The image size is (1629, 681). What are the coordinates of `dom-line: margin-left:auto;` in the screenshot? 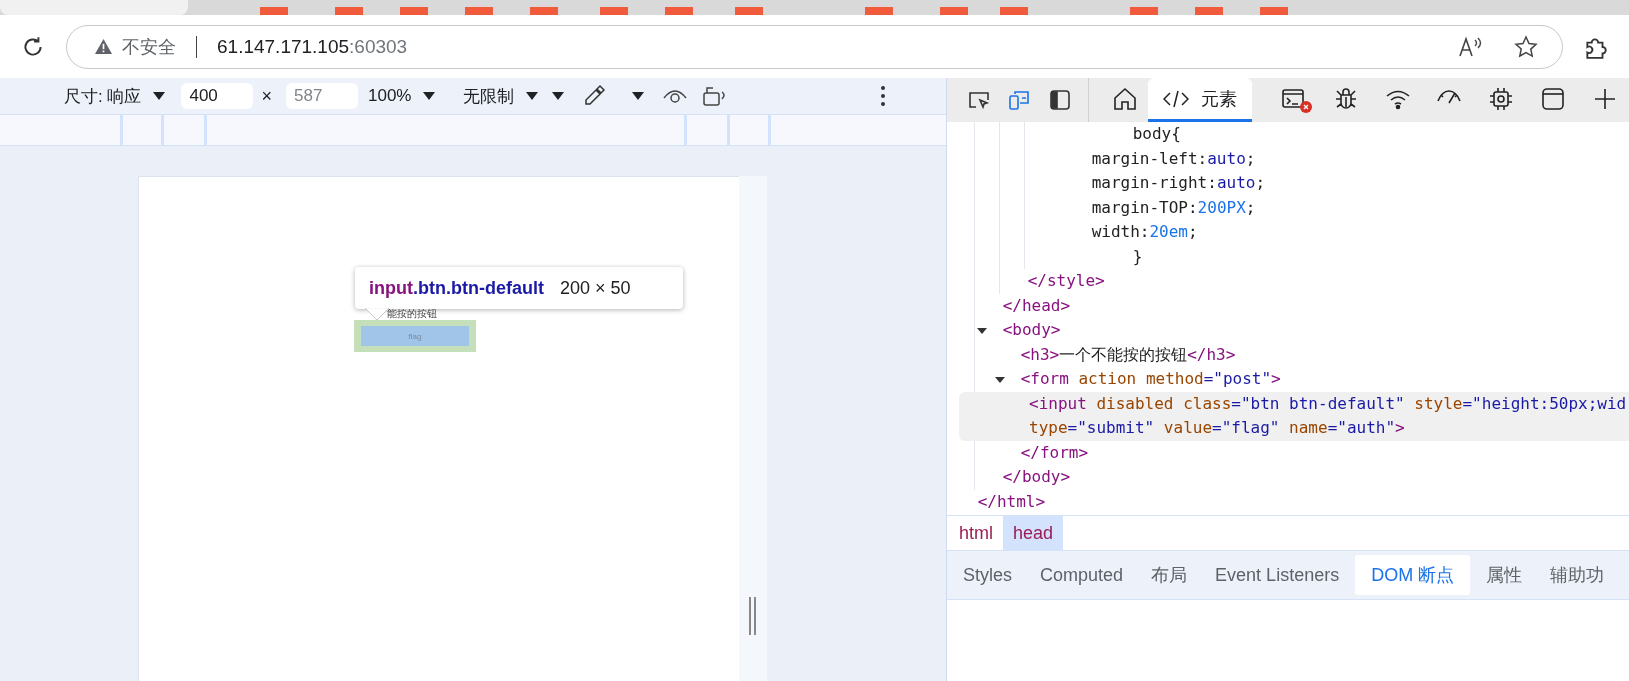 It's located at (1169, 158).